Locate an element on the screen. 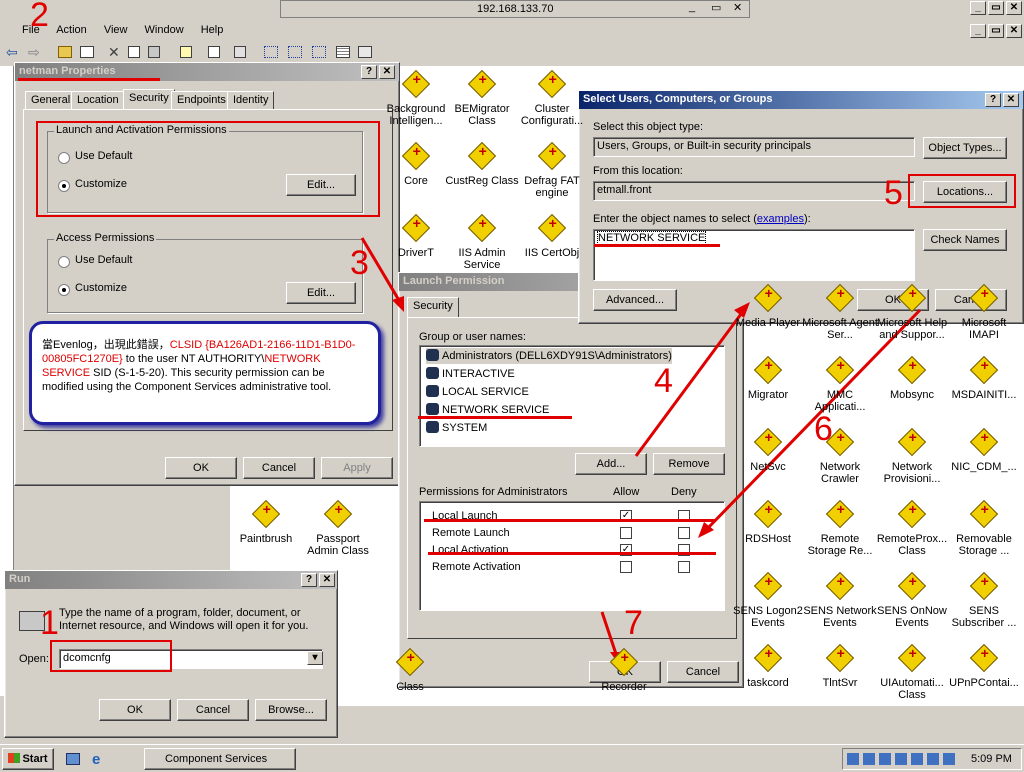 Image resolution: width=1024 pixels, height=772 pixels. component-item: UIAutomati... Class is located at coordinates (912, 672).